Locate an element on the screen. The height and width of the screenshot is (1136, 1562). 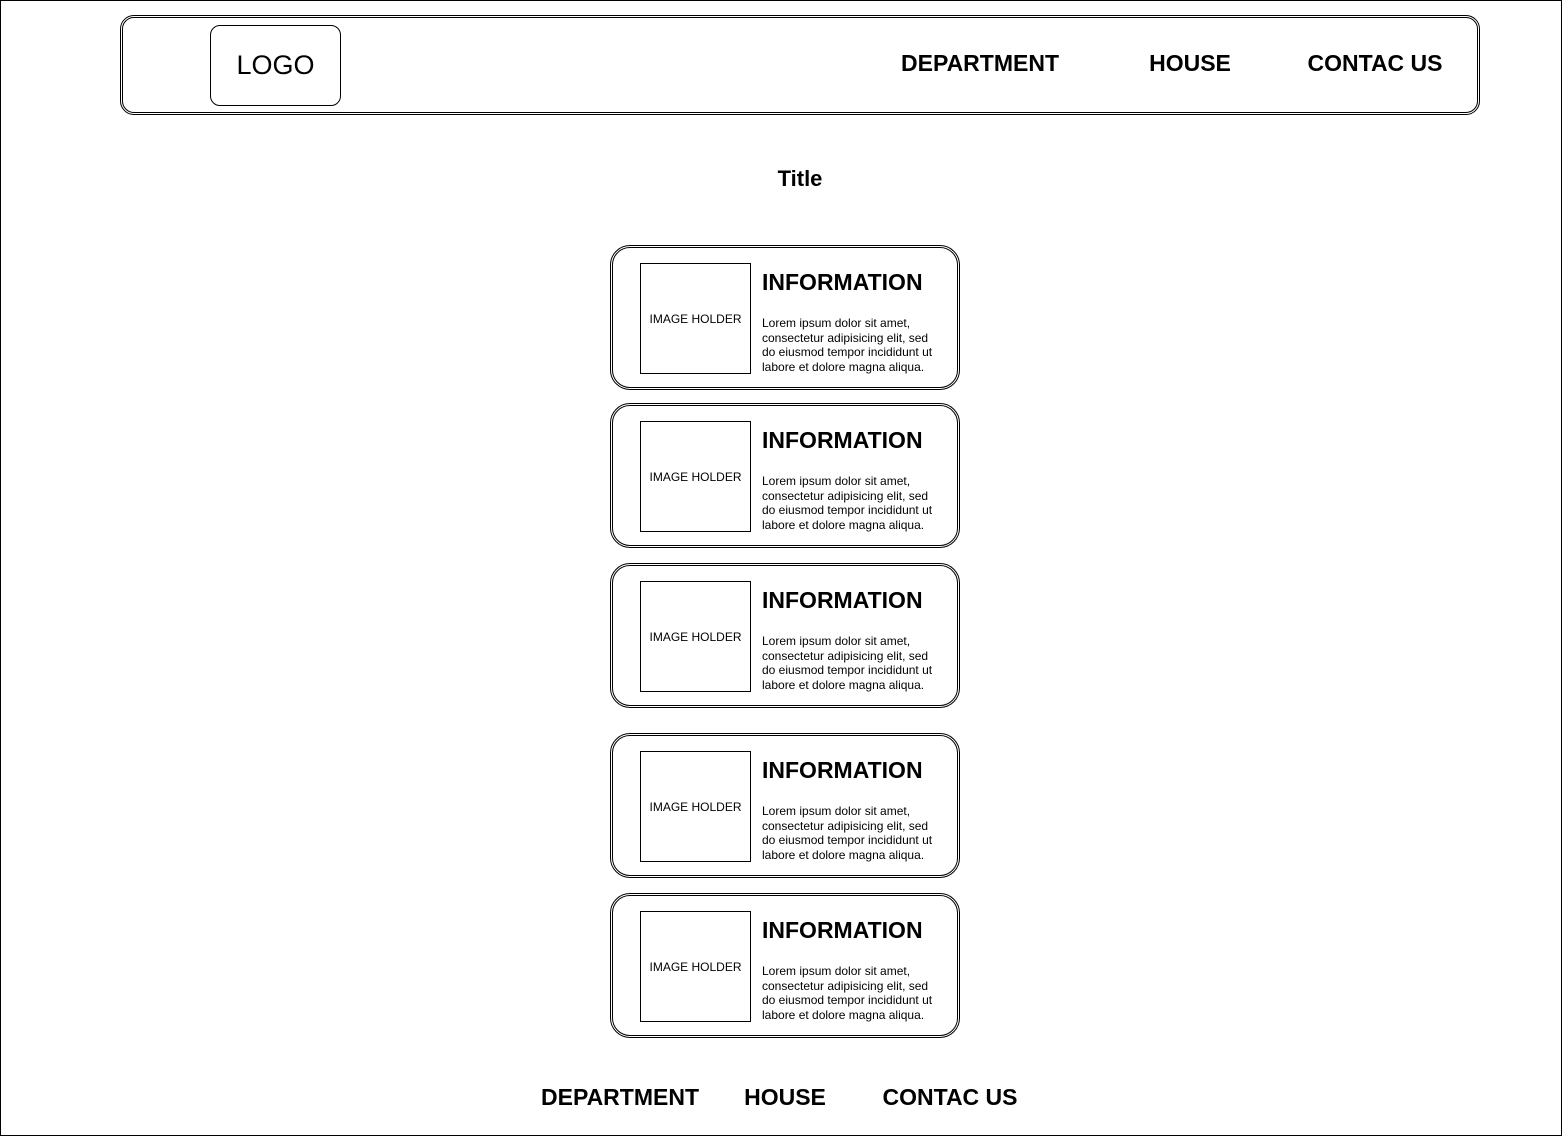
nav-contact-us: CONTAC US is located at coordinates (1374, 63).